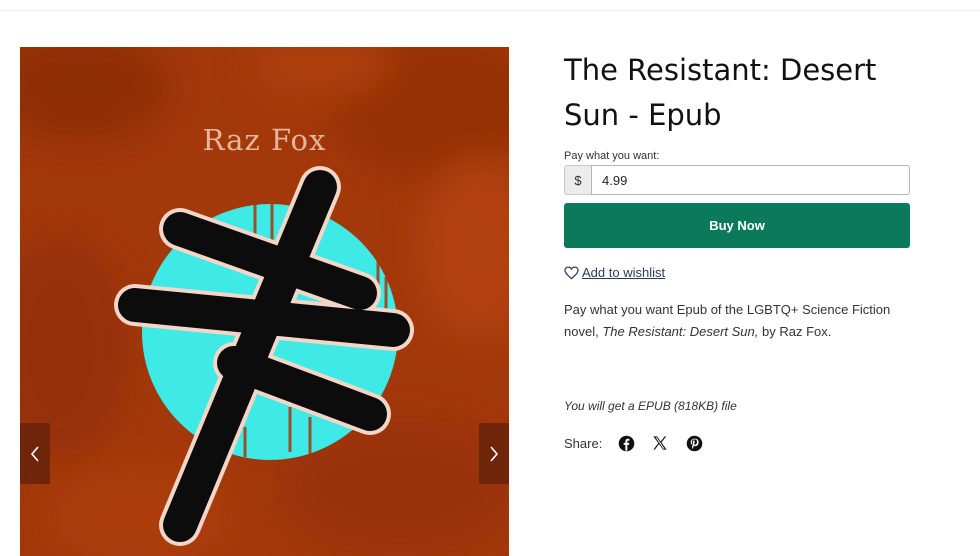  Describe the element at coordinates (623, 272) in the screenshot. I see `wishlist-label: Add to wishlist` at that location.